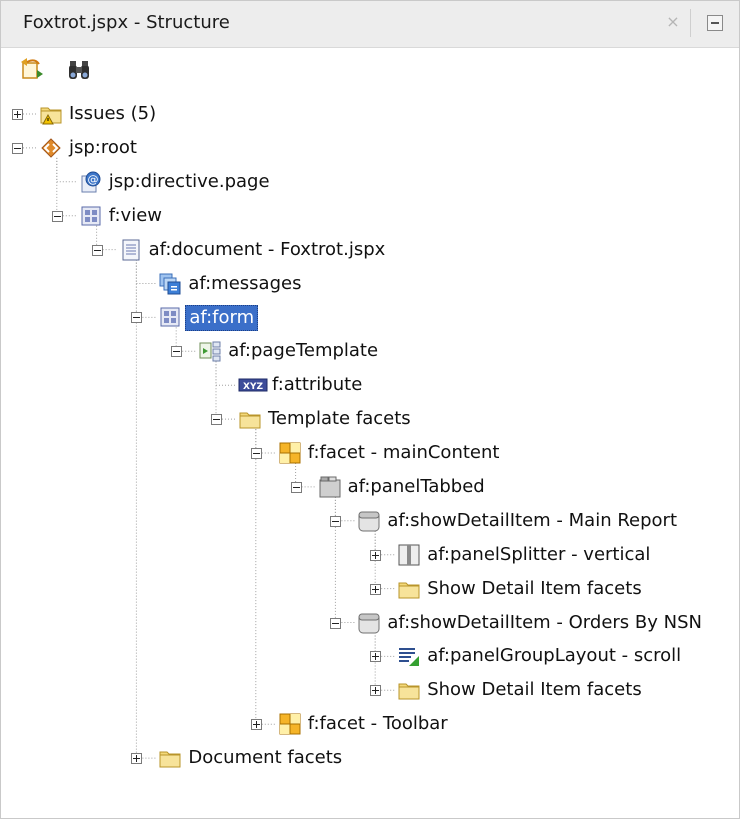  I want to click on tree-node-label: af:showDetailItem - Main Report, so click(532, 521).